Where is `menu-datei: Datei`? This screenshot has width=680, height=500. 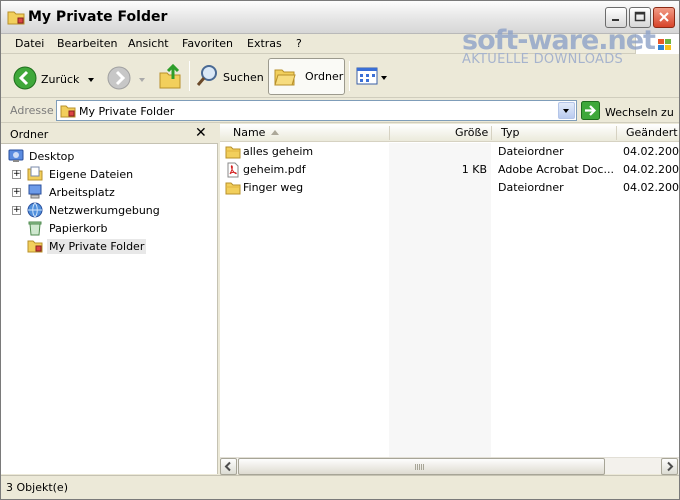 menu-datei: Datei is located at coordinates (29, 43).